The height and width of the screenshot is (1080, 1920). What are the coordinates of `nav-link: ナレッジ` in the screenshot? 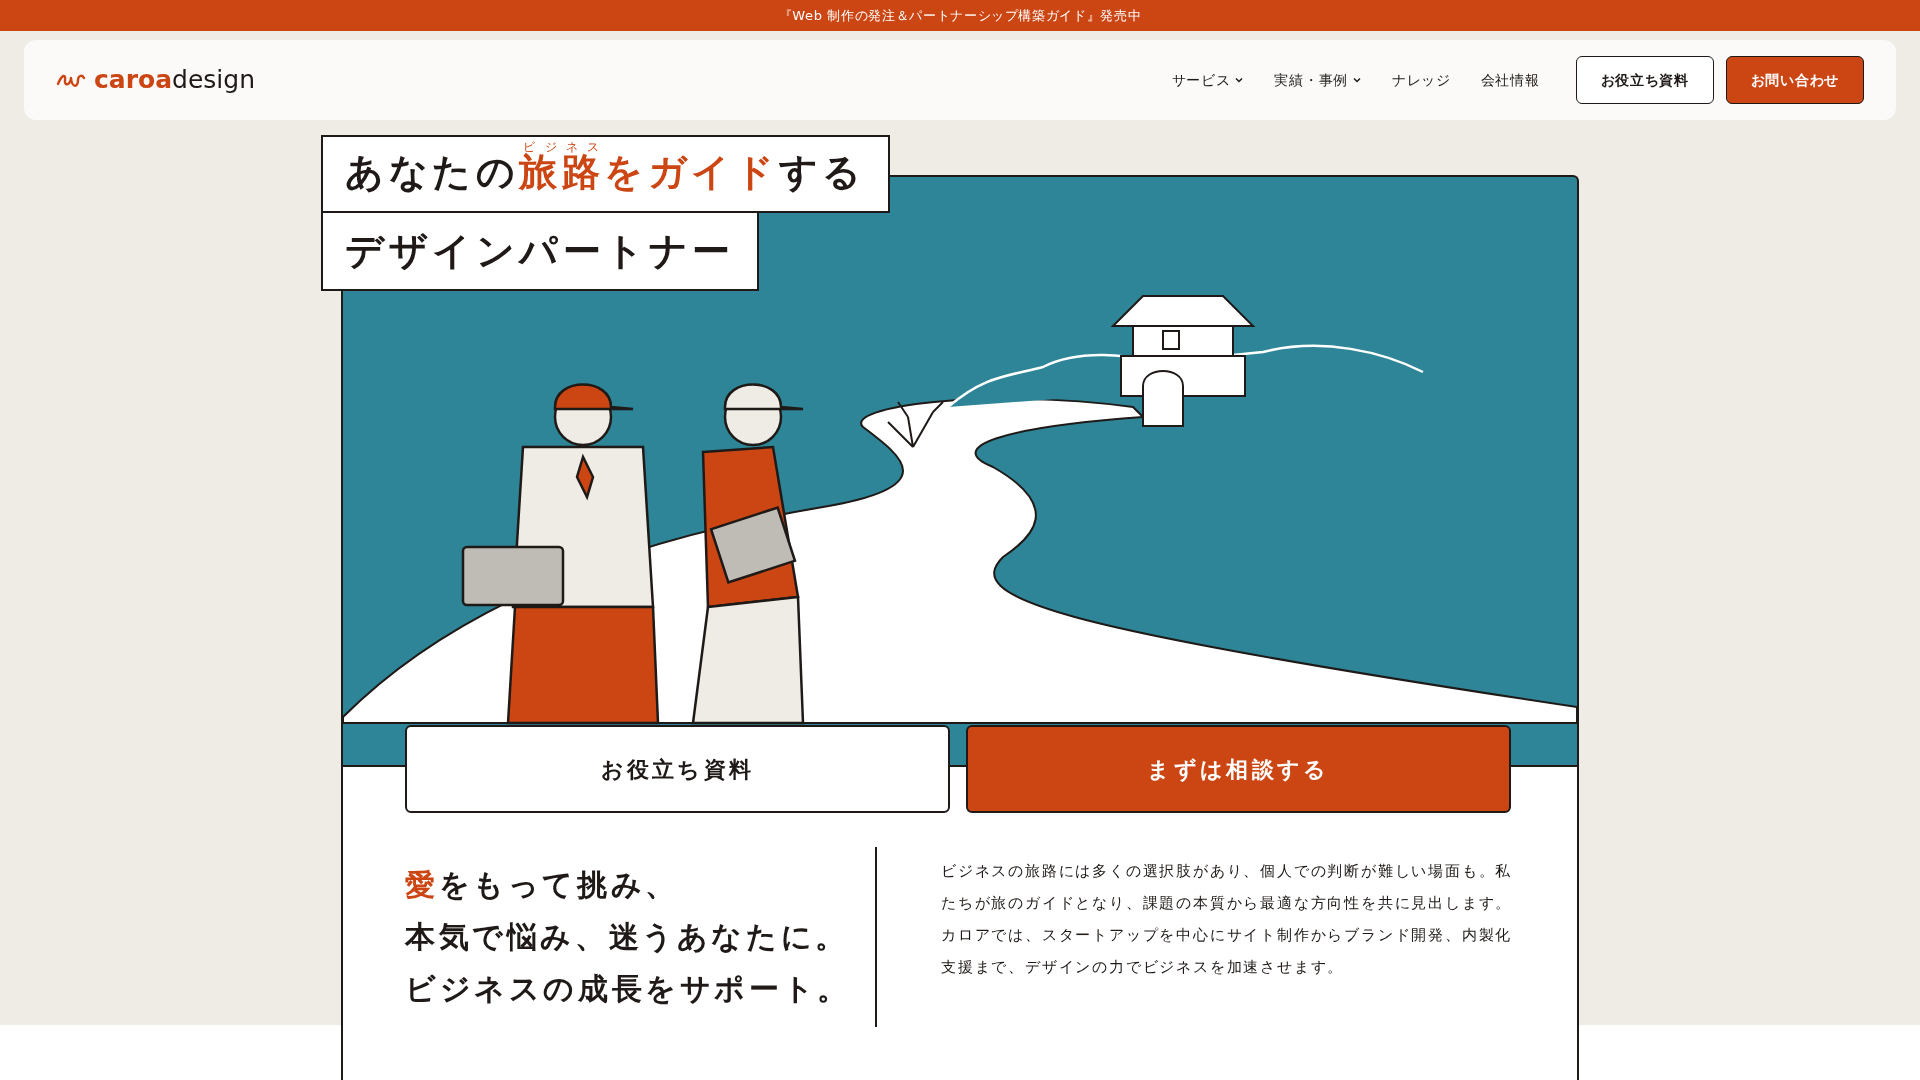 It's located at (1421, 80).